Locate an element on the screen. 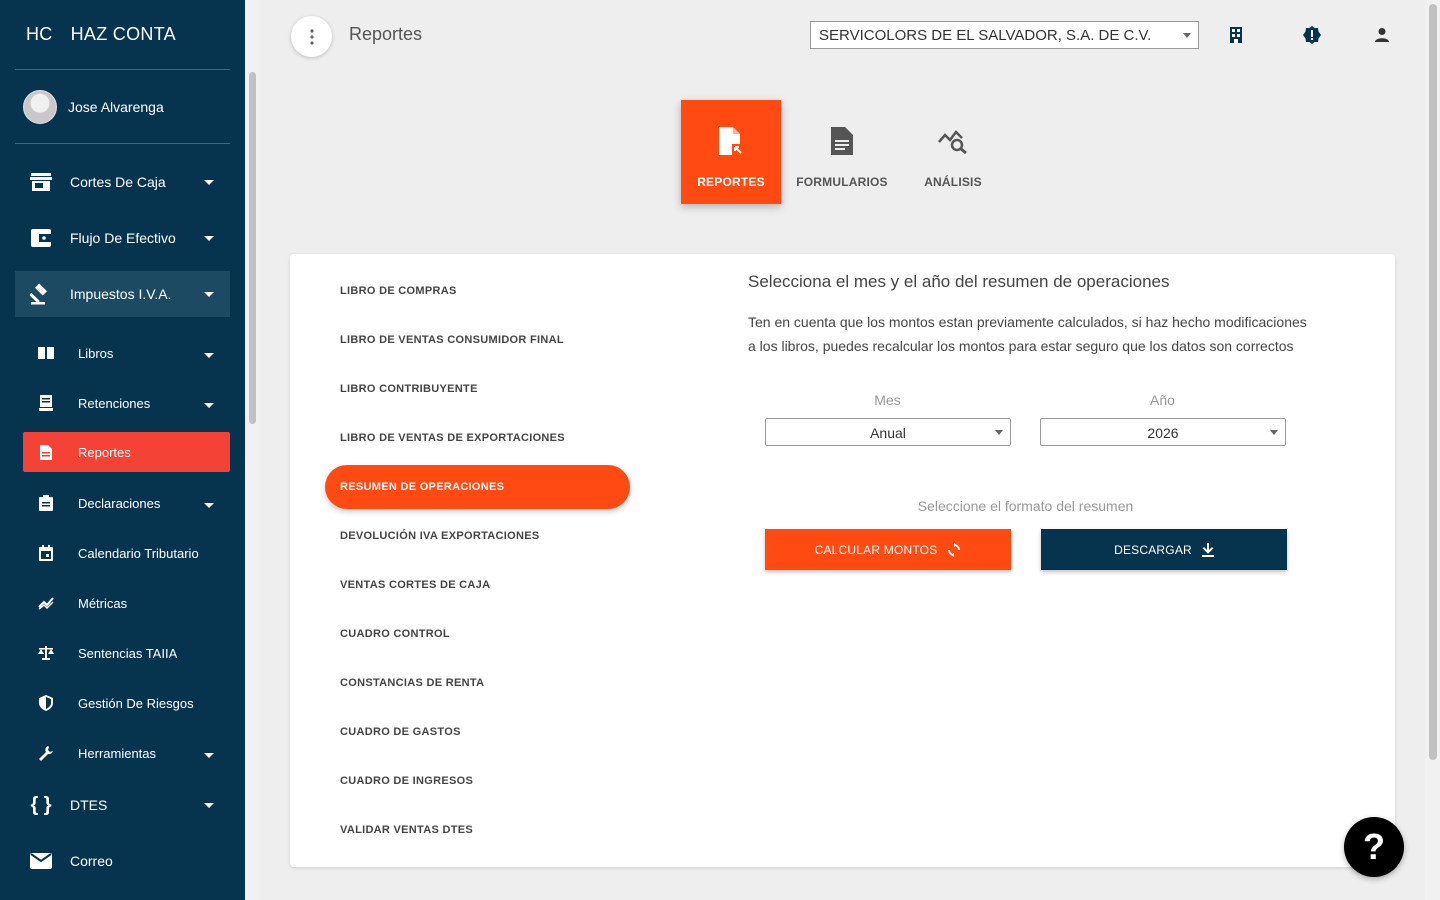  sidebar-item-label: Calendario Tributario is located at coordinates (138, 553).